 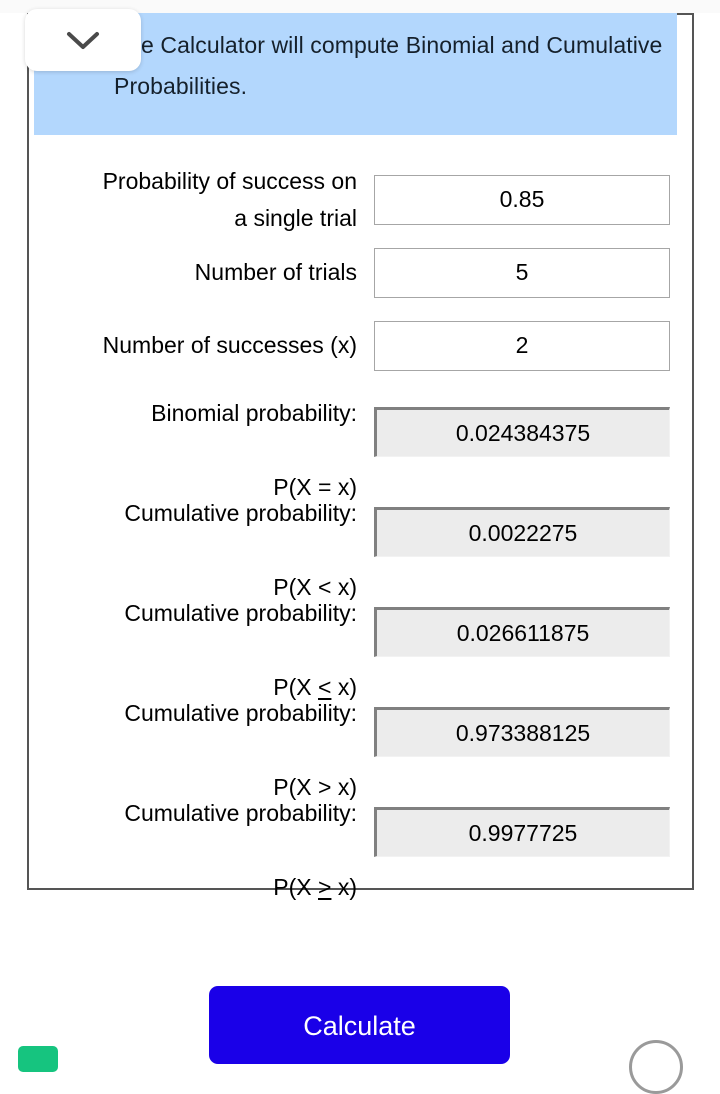 I want to click on label-suffix: x), so click(x=344, y=887).